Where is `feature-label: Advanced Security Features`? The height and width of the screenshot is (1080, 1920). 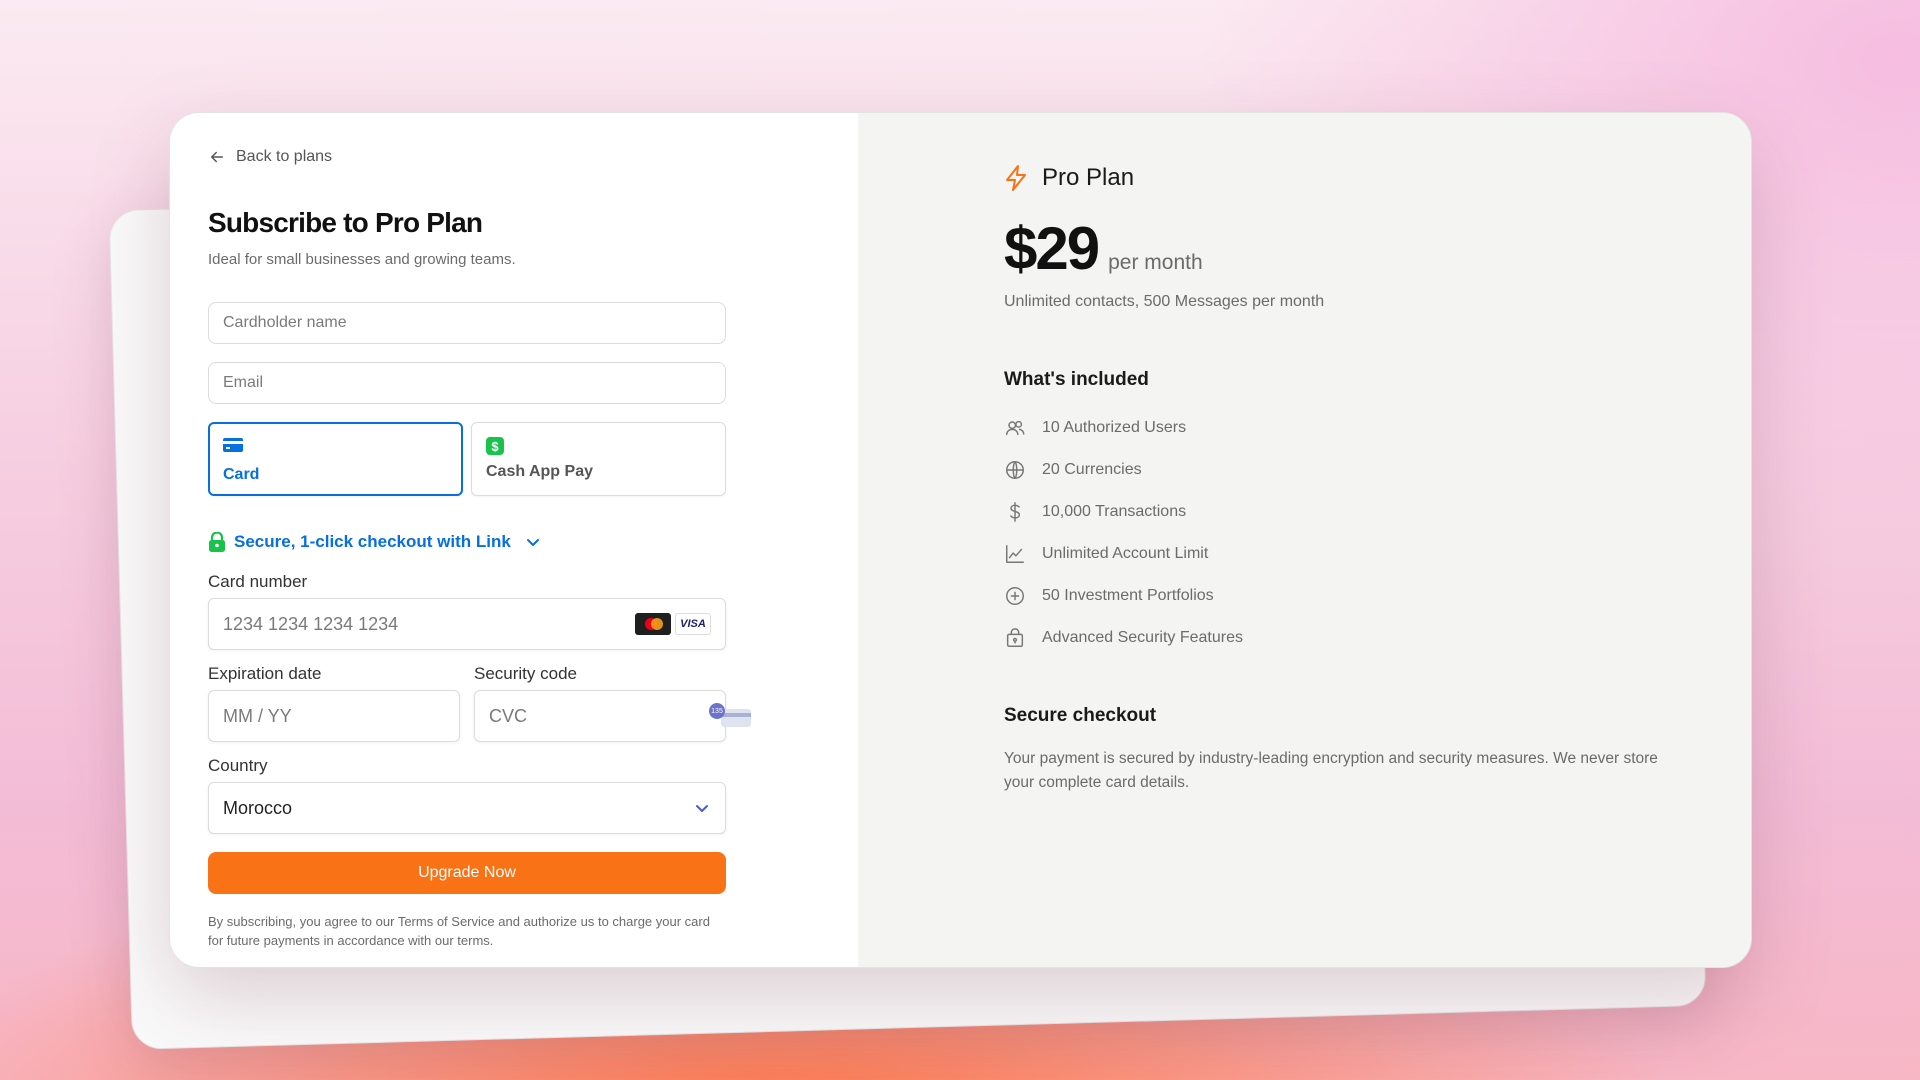 feature-label: Advanced Security Features is located at coordinates (1142, 637).